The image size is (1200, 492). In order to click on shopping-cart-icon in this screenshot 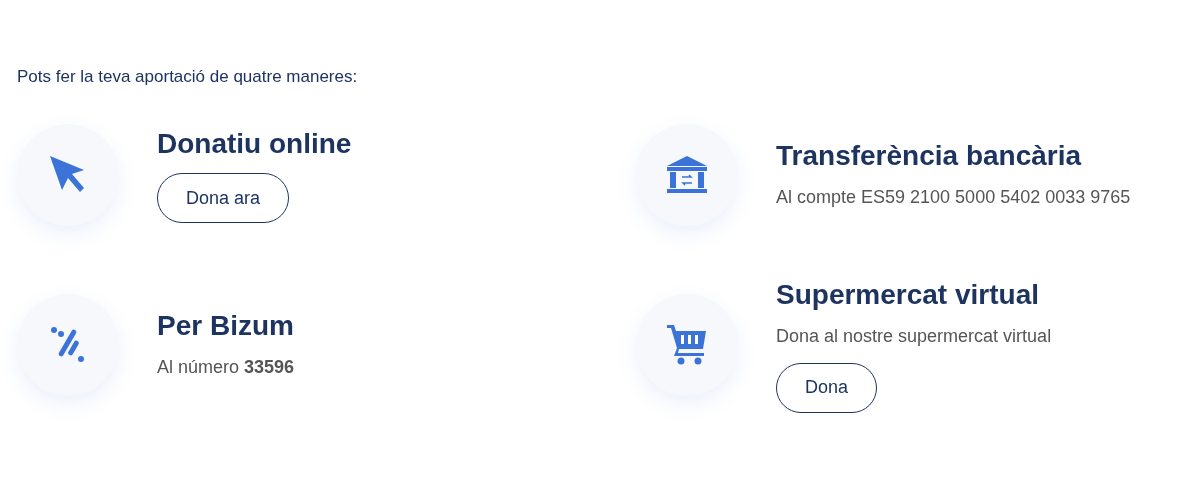, I will do `click(687, 344)`.